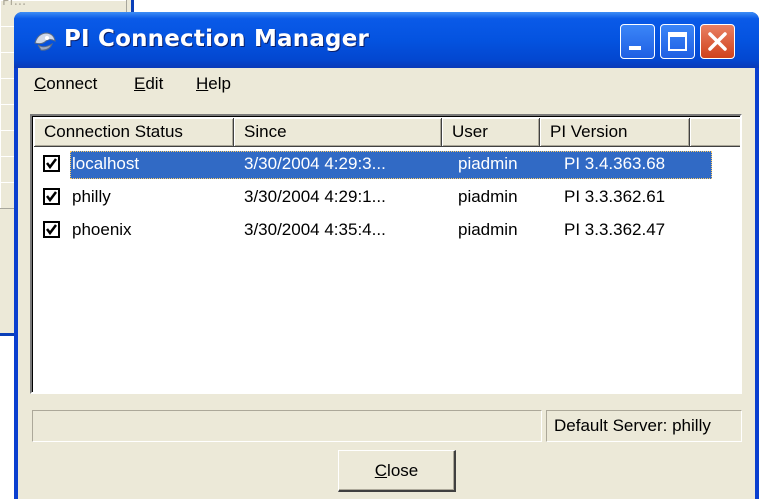 The image size is (759, 499). What do you see at coordinates (338, 132) in the screenshot?
I see `column-header-since: Since` at bounding box center [338, 132].